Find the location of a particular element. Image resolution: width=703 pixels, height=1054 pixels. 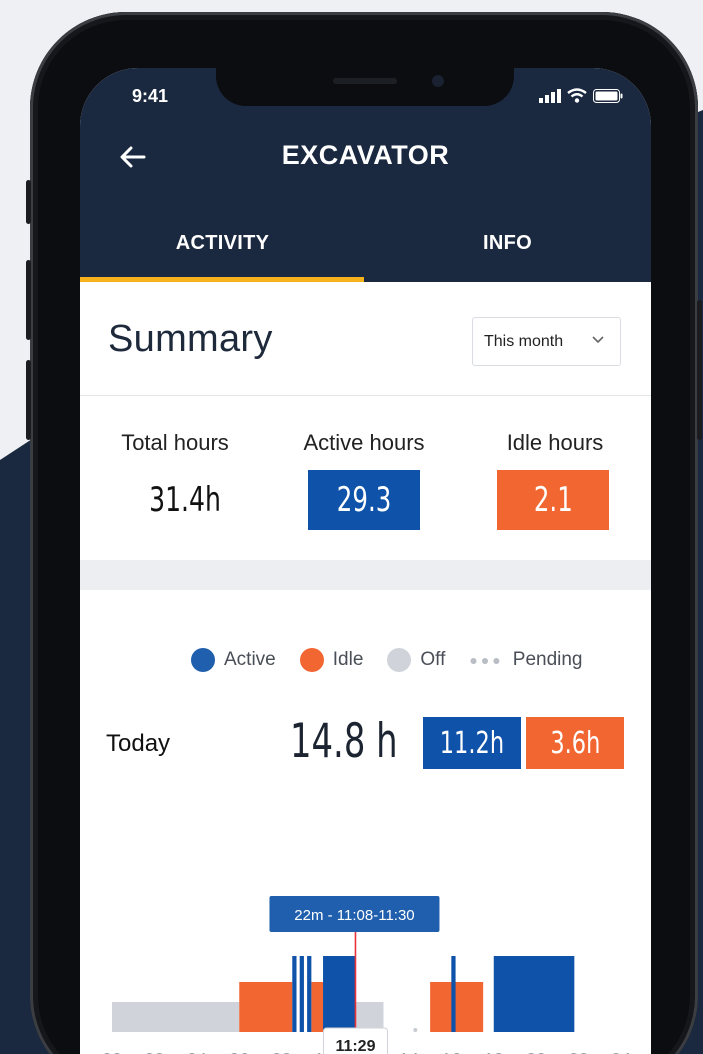

legend-off: Off is located at coordinates (416, 660).